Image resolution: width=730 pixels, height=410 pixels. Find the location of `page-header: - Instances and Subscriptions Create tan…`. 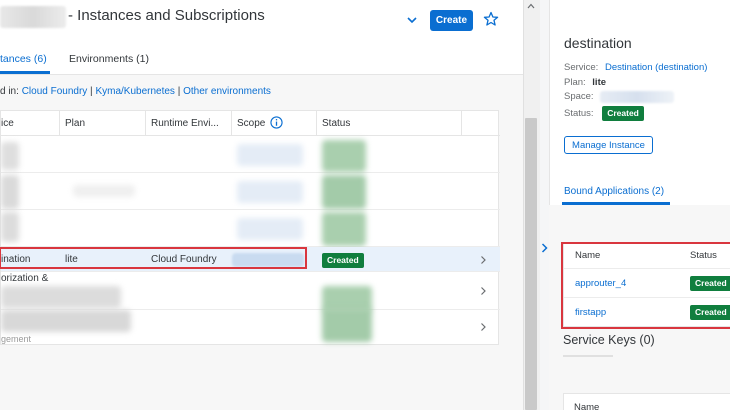

page-header: - Instances and Subscriptions Create tan… is located at coordinates (261, 37).